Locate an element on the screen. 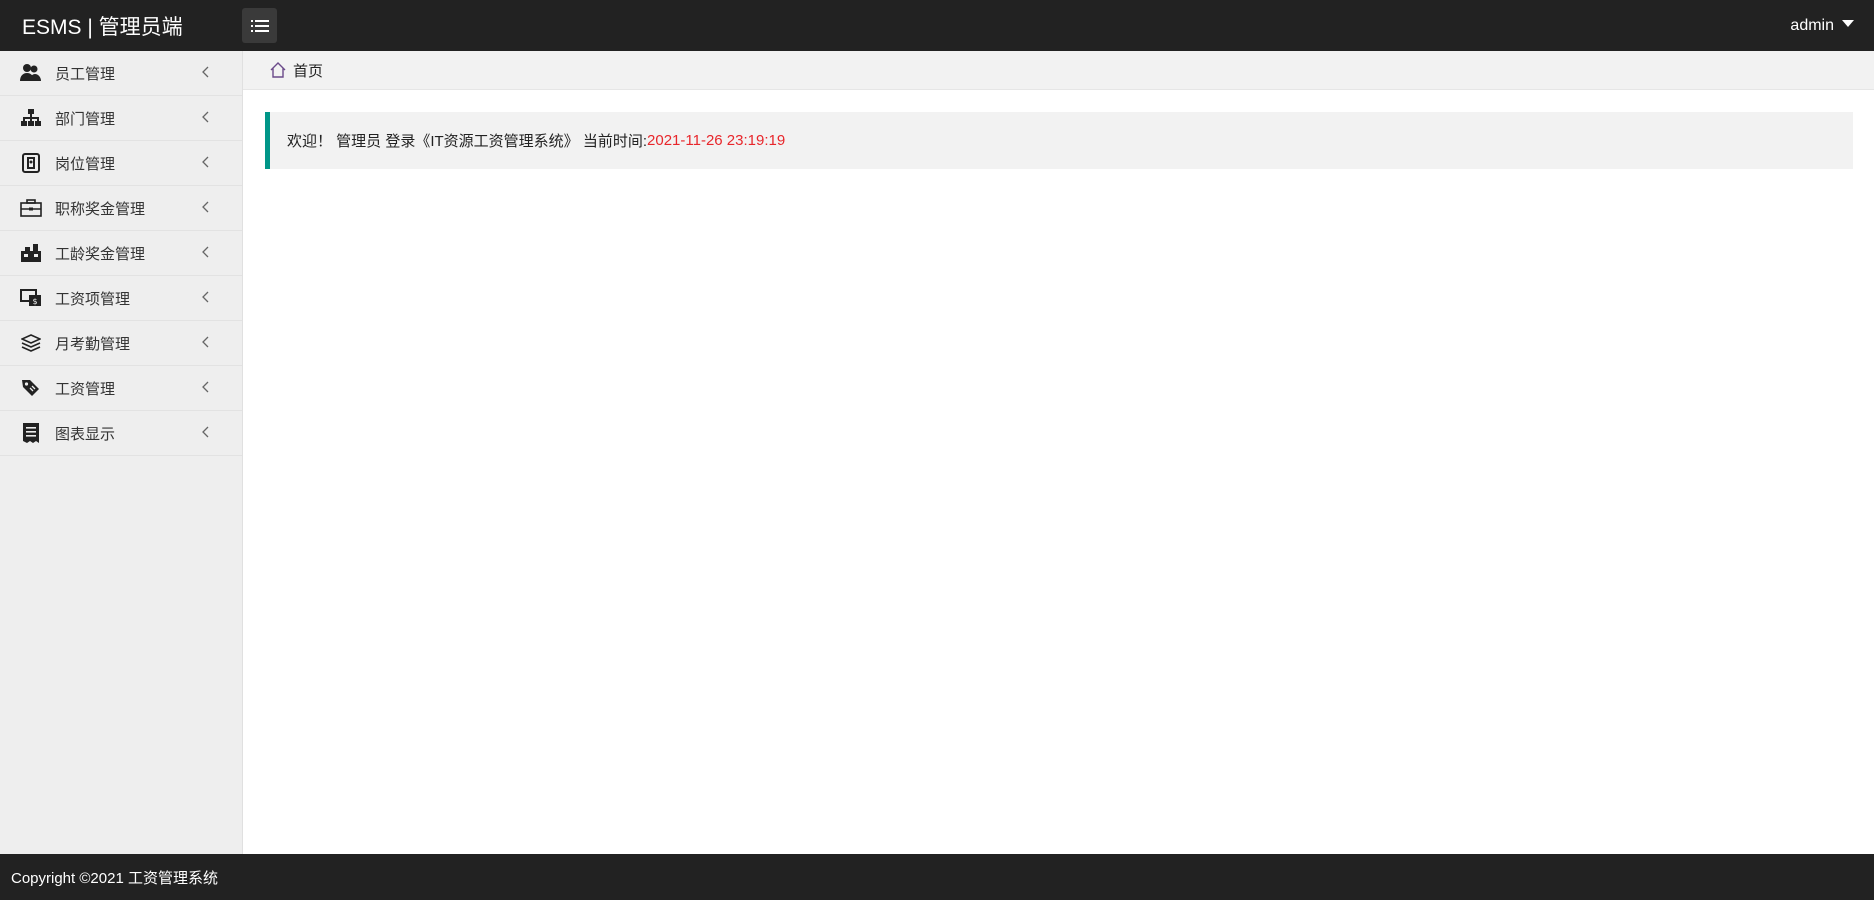 Image resolution: width=1874 pixels, height=900 pixels. username-label: admin is located at coordinates (1812, 25).